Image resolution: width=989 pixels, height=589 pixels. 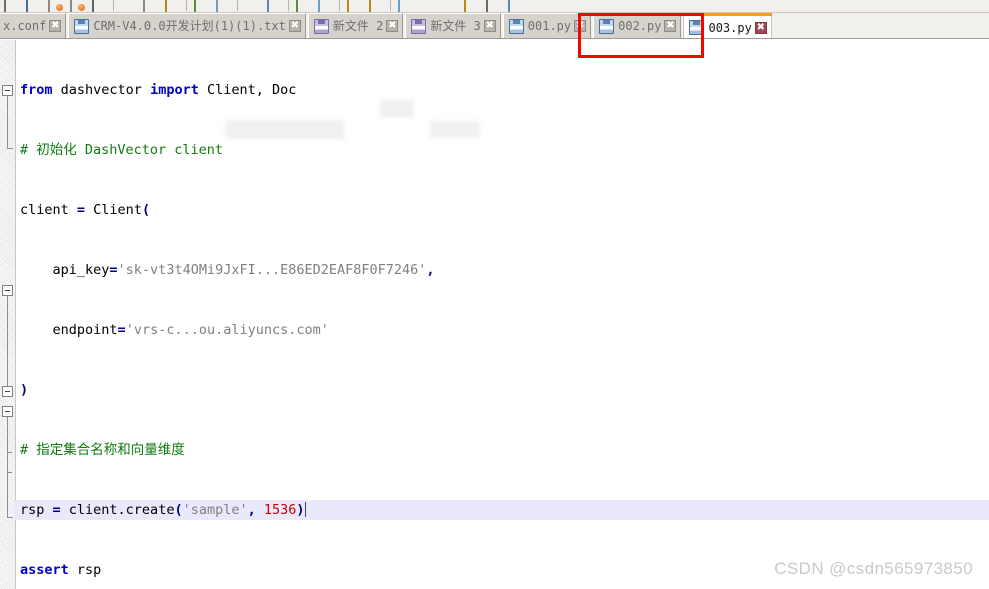 I want to click on tab-label: 003.py, so click(x=730, y=27).